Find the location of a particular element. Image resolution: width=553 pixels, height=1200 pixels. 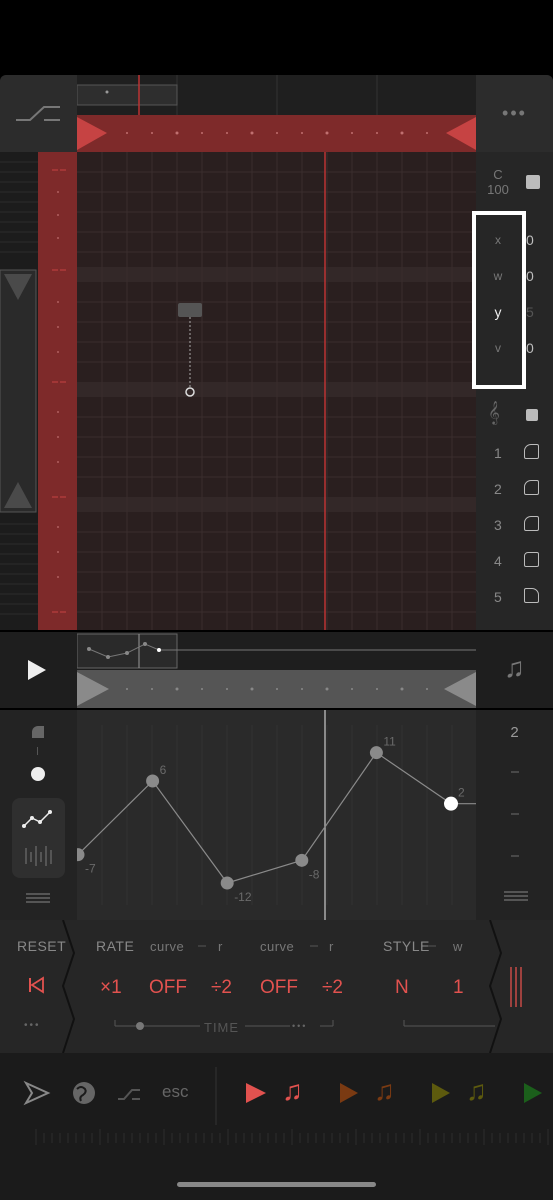

automation-point-label: -12 is located at coordinates (243, 897).